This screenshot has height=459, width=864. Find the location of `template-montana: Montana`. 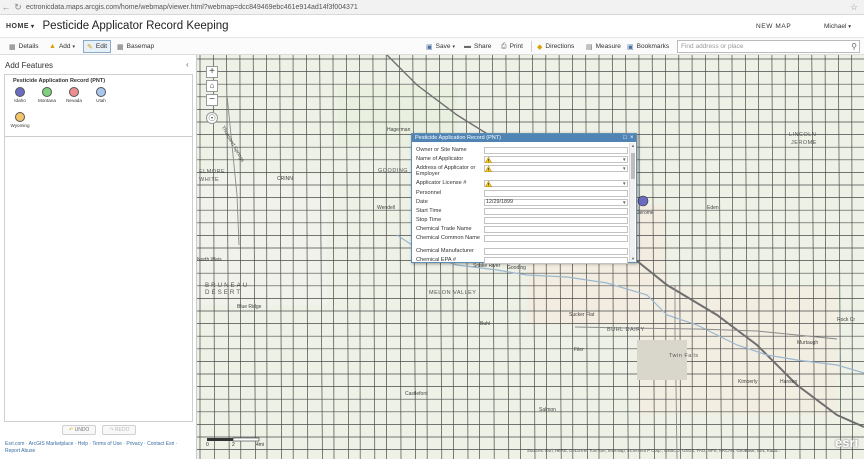

template-montana: Montana is located at coordinates (47, 95).